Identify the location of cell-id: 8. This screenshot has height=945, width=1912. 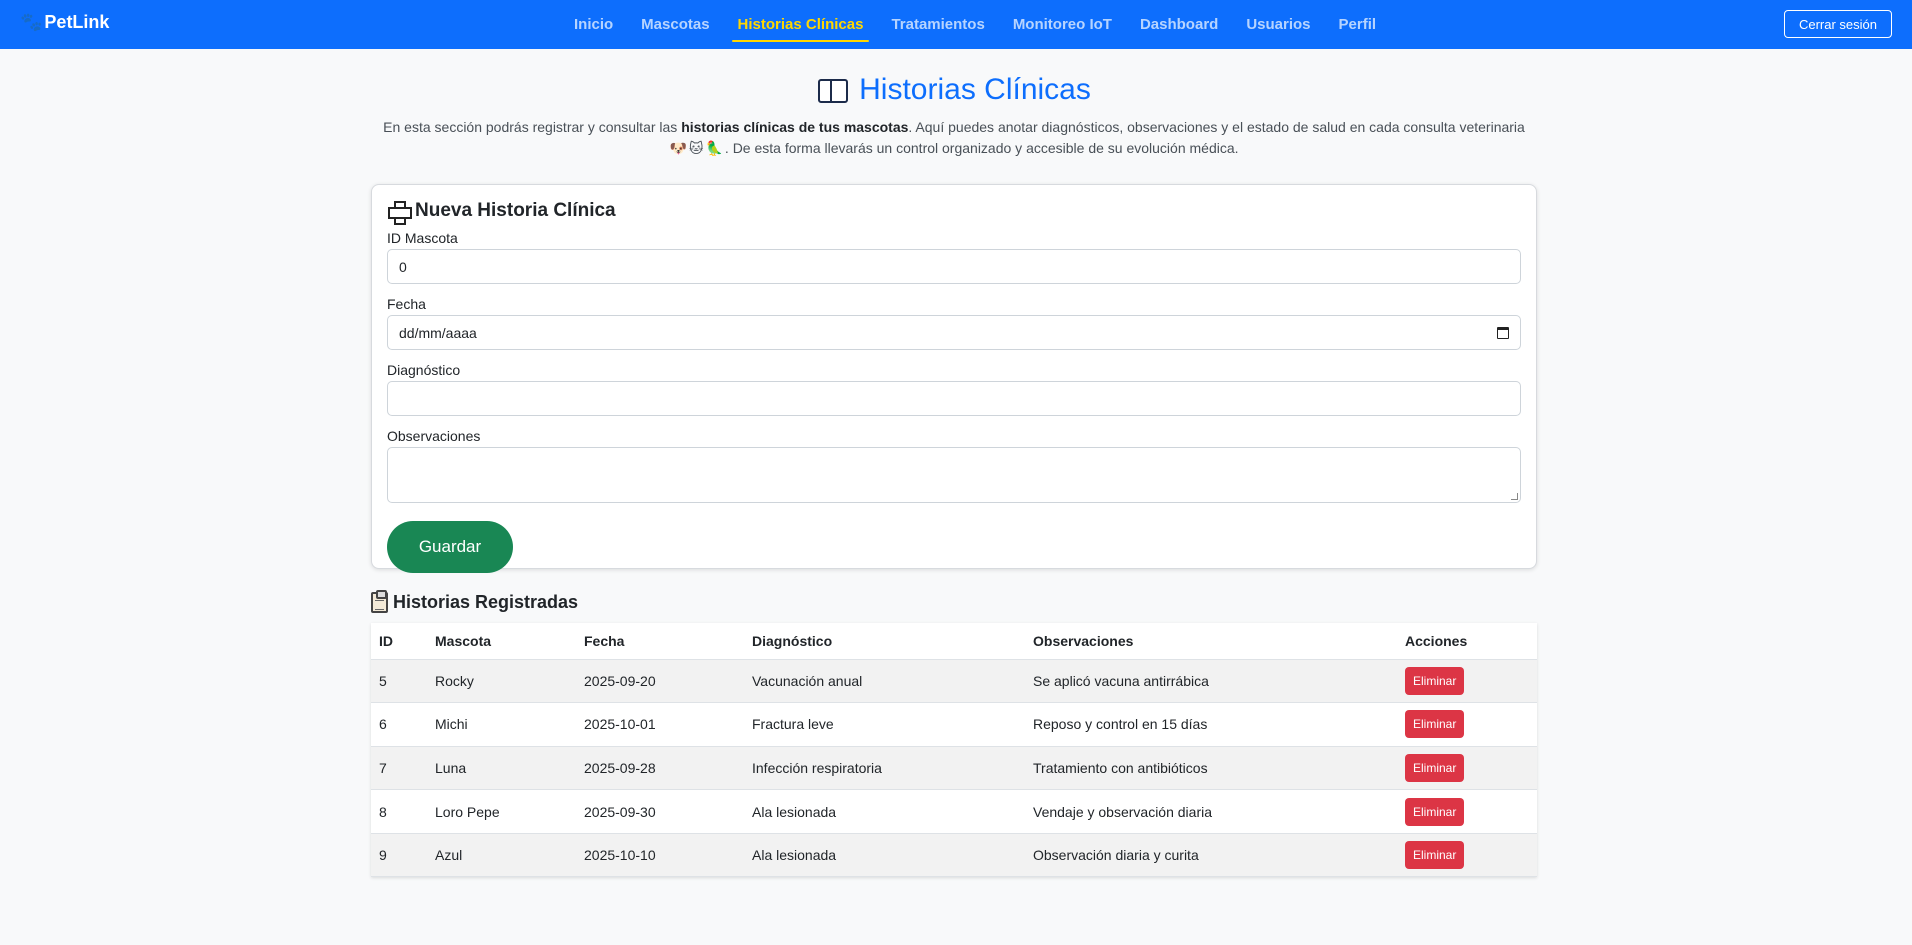
(399, 811).